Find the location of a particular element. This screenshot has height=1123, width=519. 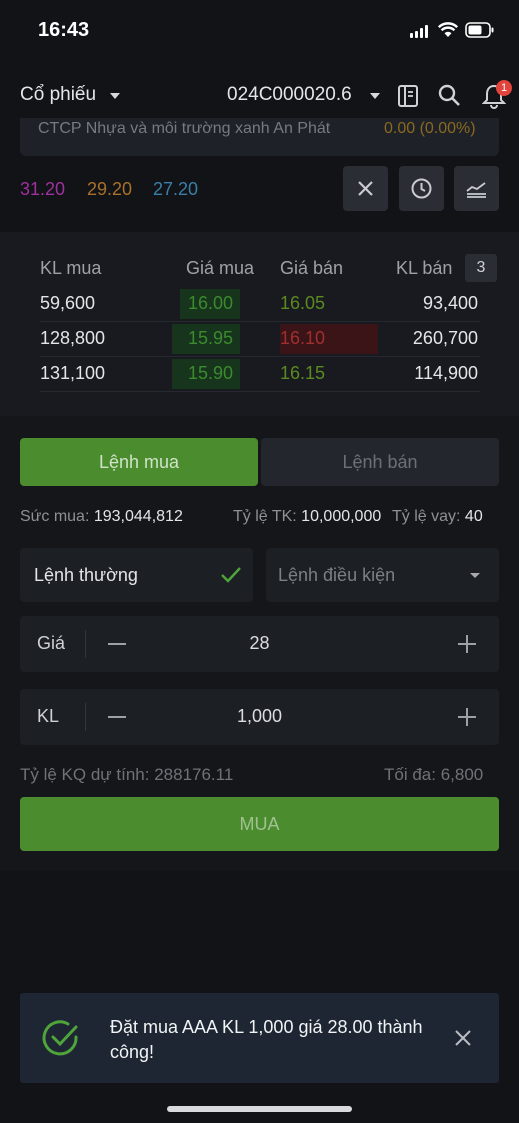

status-time: 16:43 is located at coordinates (64, 30).